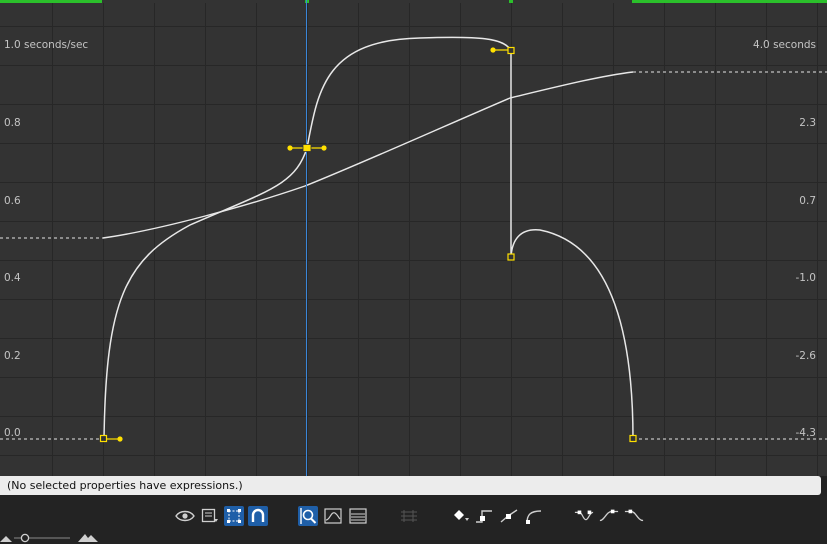  Describe the element at coordinates (806, 356) in the screenshot. I see `right-tick-label: -2.6` at that location.